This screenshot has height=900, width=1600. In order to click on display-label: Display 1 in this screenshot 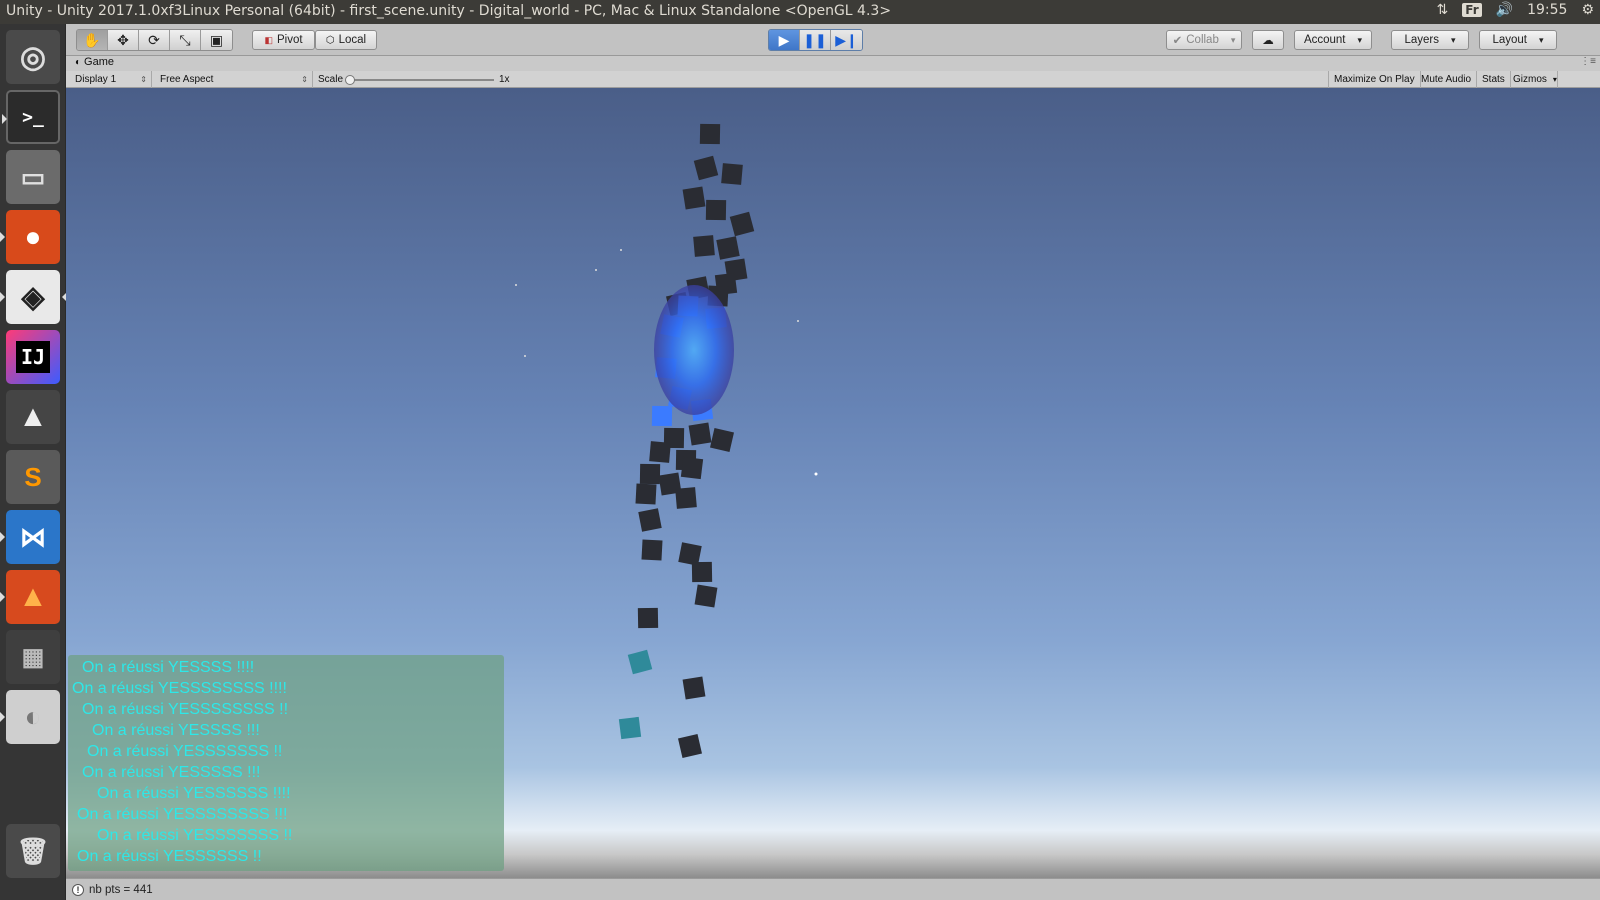, I will do `click(96, 79)`.